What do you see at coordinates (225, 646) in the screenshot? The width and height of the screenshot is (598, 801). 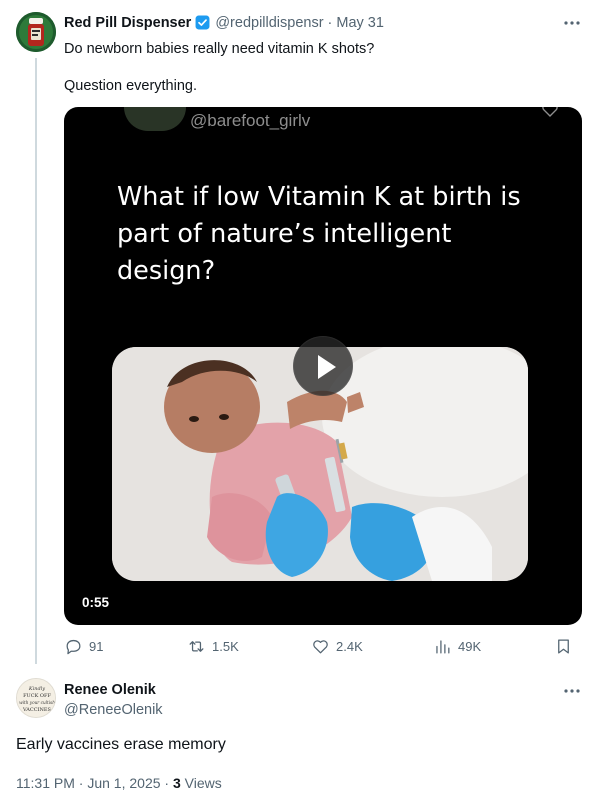 I see `repost-count: 1.5K` at bounding box center [225, 646].